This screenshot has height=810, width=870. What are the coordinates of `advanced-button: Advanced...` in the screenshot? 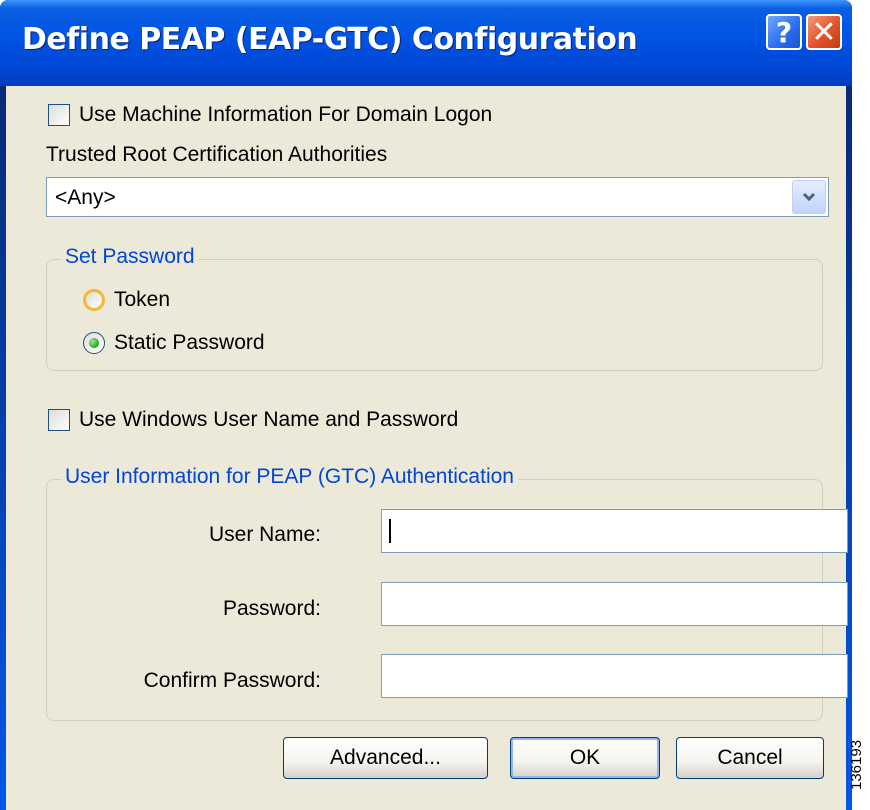 It's located at (385, 758).